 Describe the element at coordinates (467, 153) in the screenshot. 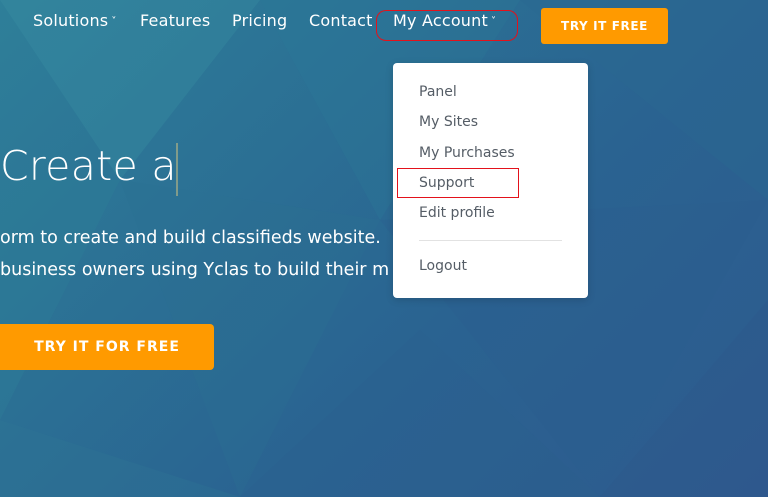

I see `menu-item-my-purchases: My Purchases` at that location.